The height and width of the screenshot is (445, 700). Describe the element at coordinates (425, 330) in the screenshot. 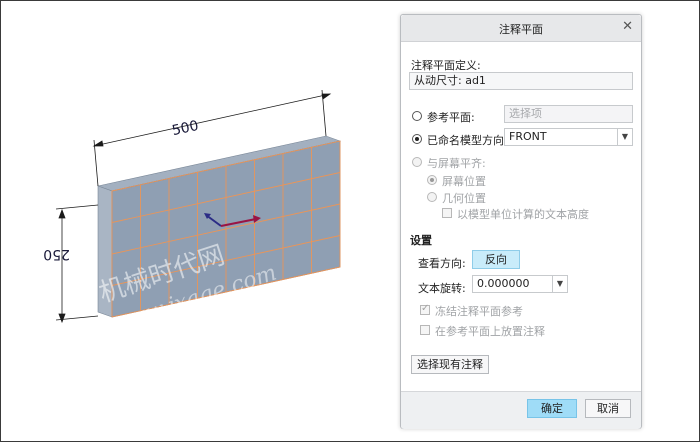

I see `place-on-plane-checkbox` at that location.